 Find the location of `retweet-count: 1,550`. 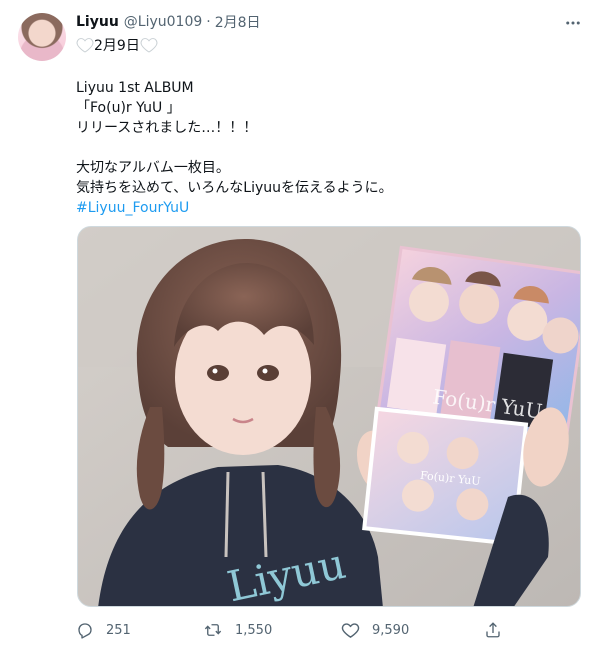

retweet-count: 1,550 is located at coordinates (254, 630).